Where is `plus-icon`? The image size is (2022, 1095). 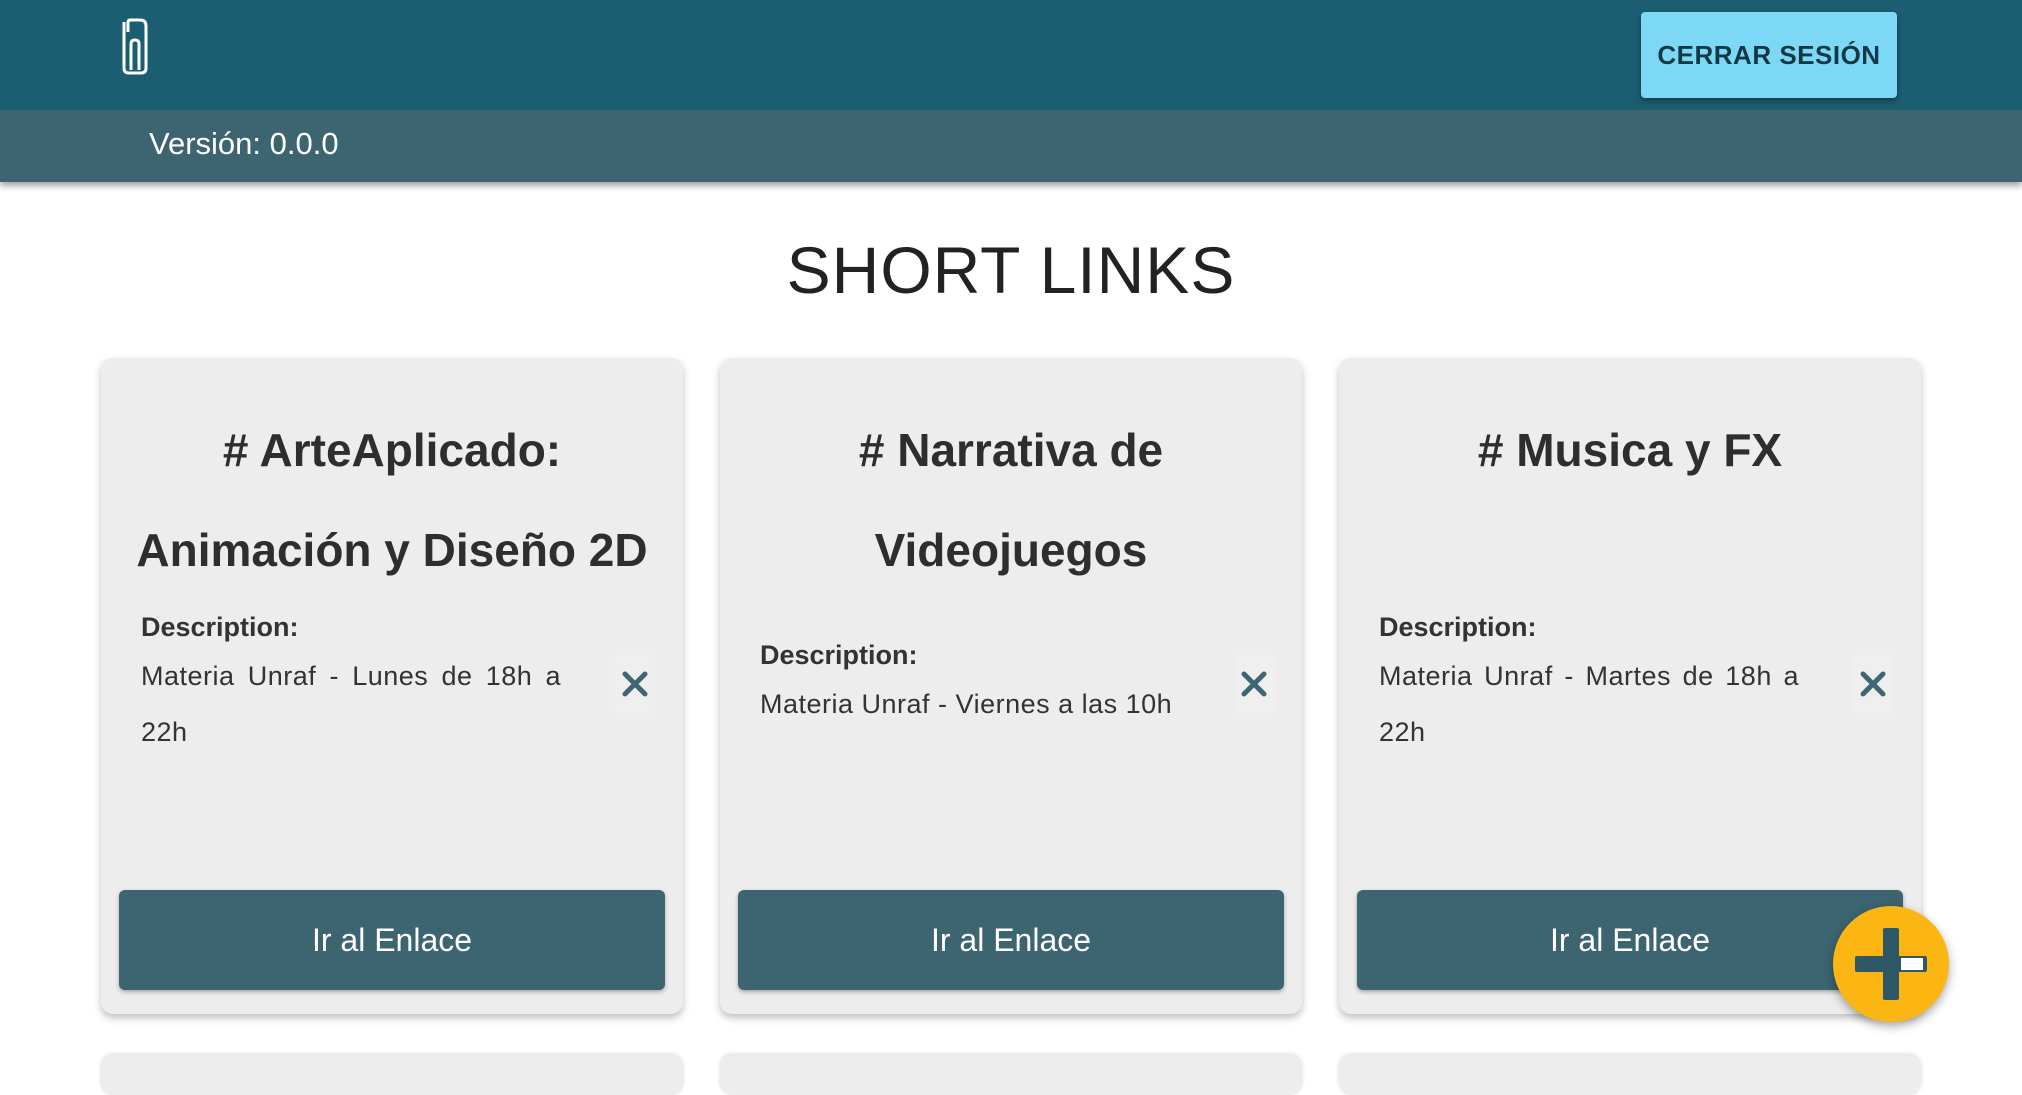 plus-icon is located at coordinates (1891, 964).